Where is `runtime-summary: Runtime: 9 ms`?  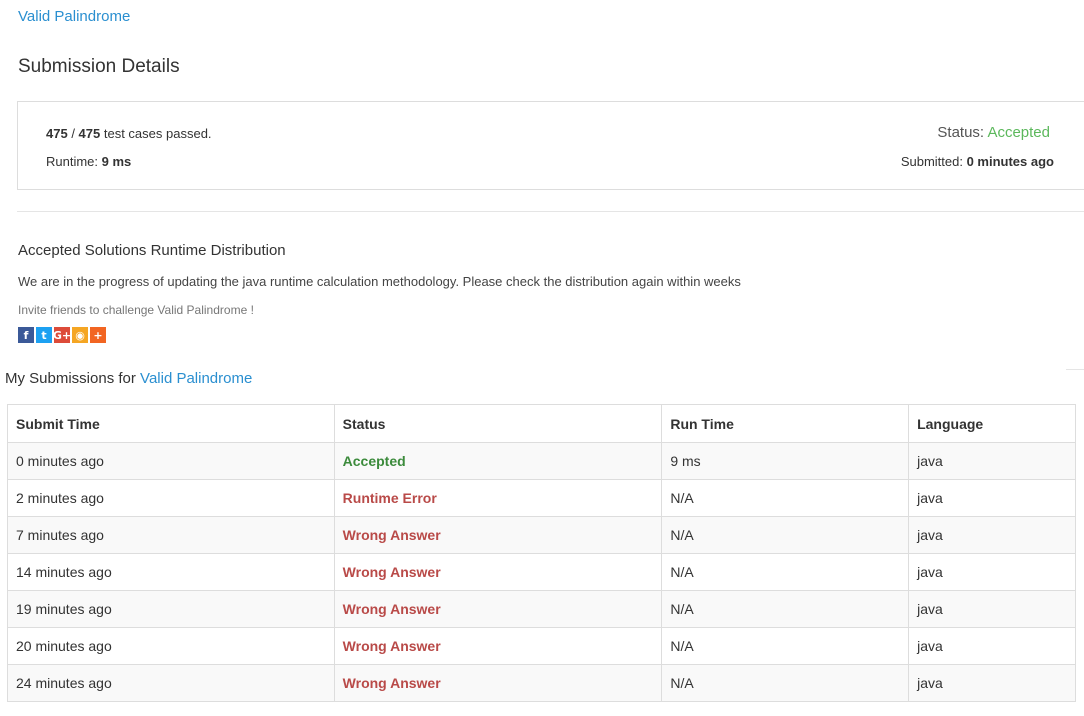 runtime-summary: Runtime: 9 ms is located at coordinates (88, 161).